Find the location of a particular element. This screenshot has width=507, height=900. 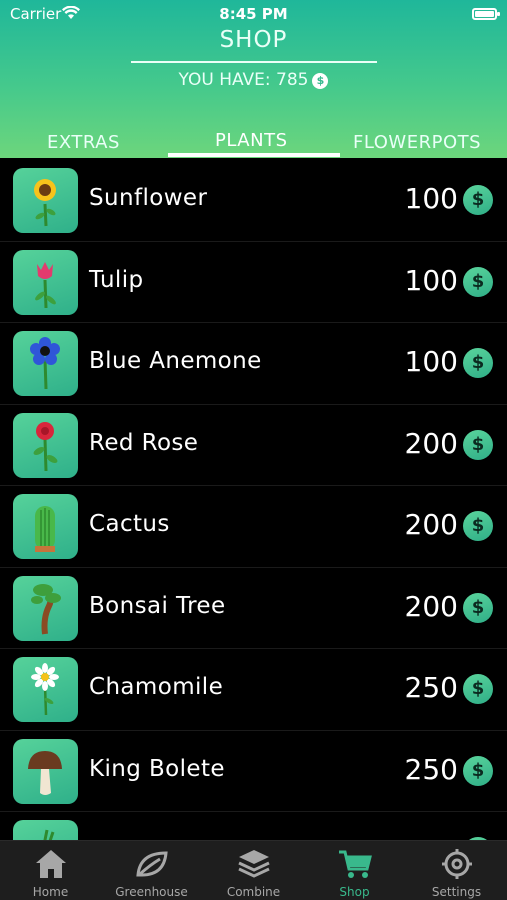

mushroom-icon is located at coordinates (45, 771).